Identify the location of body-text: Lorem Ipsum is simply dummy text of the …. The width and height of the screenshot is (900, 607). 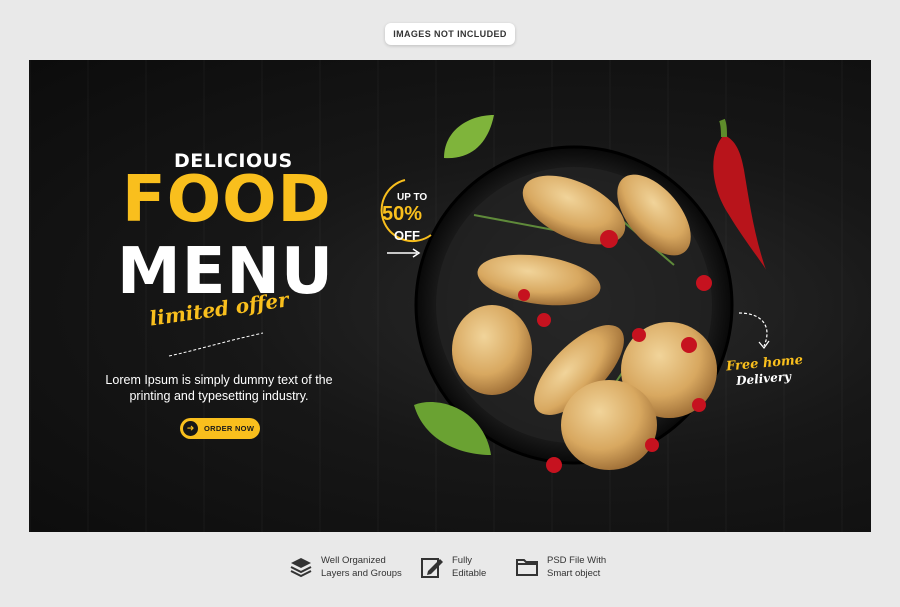
(219, 388).